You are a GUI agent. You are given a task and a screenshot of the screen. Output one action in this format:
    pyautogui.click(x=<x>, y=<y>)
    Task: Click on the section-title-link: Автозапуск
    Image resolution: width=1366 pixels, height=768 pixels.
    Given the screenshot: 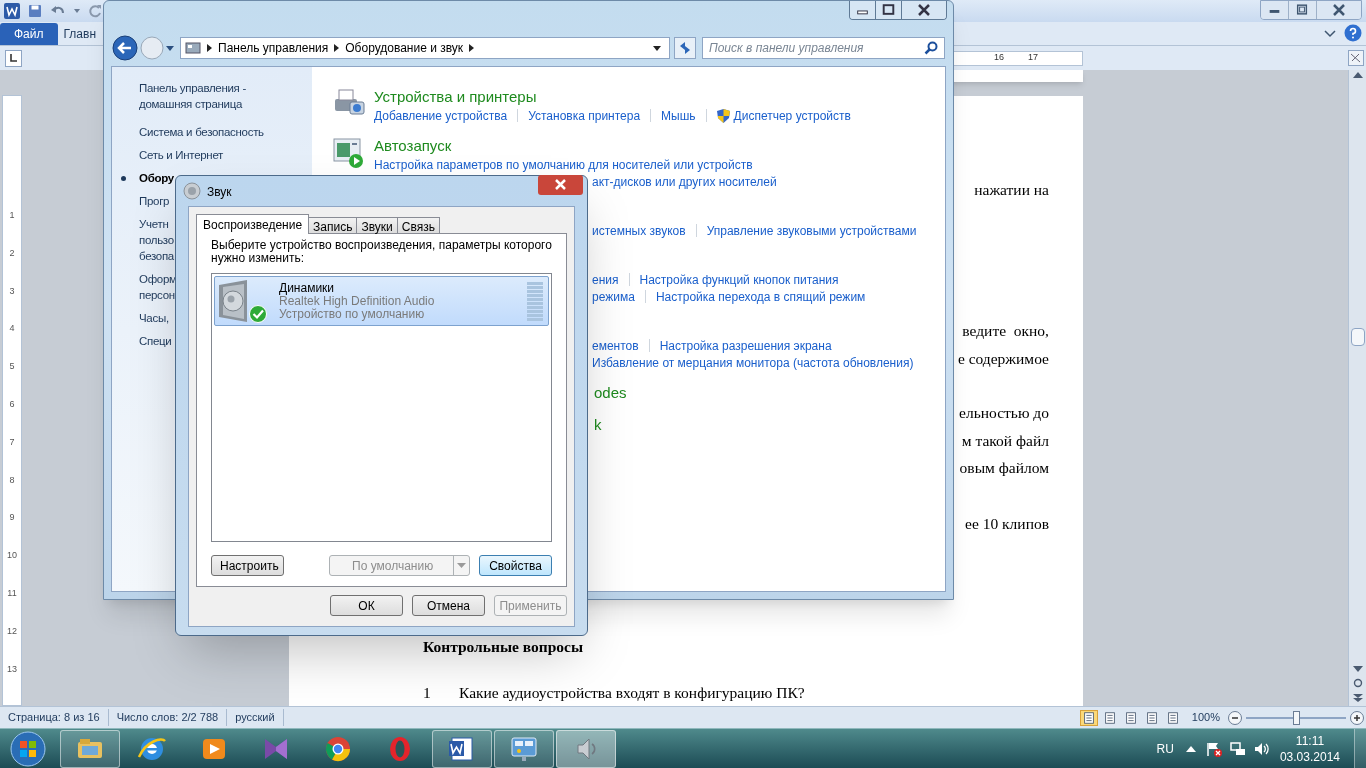 What is the action you would take?
    pyautogui.click(x=413, y=146)
    